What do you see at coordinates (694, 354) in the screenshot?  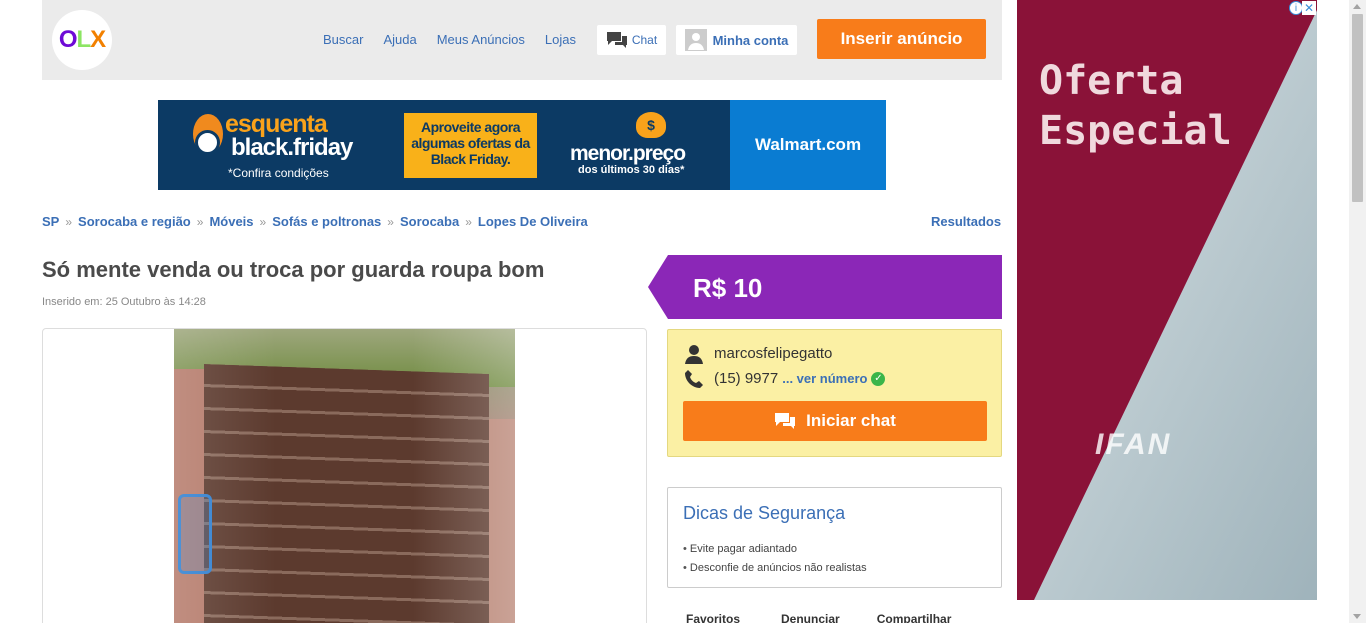 I see `user-icon` at bounding box center [694, 354].